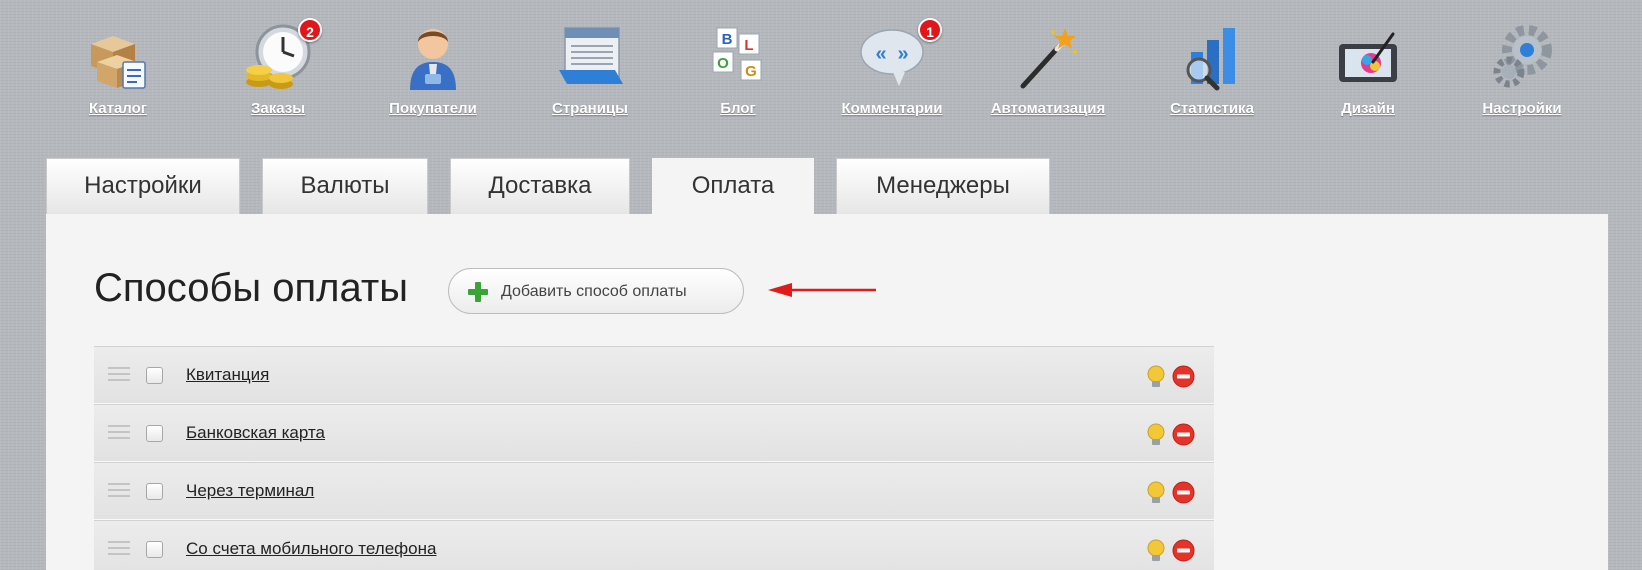 The height and width of the screenshot is (570, 1642). I want to click on svg-text: O, so click(723, 63).